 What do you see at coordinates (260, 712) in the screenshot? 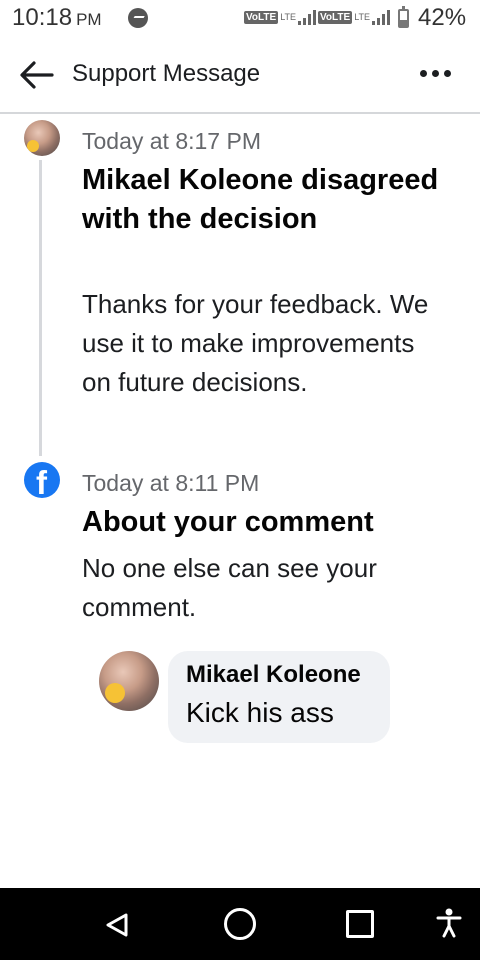
I see `comment-text: Kick his ass` at bounding box center [260, 712].